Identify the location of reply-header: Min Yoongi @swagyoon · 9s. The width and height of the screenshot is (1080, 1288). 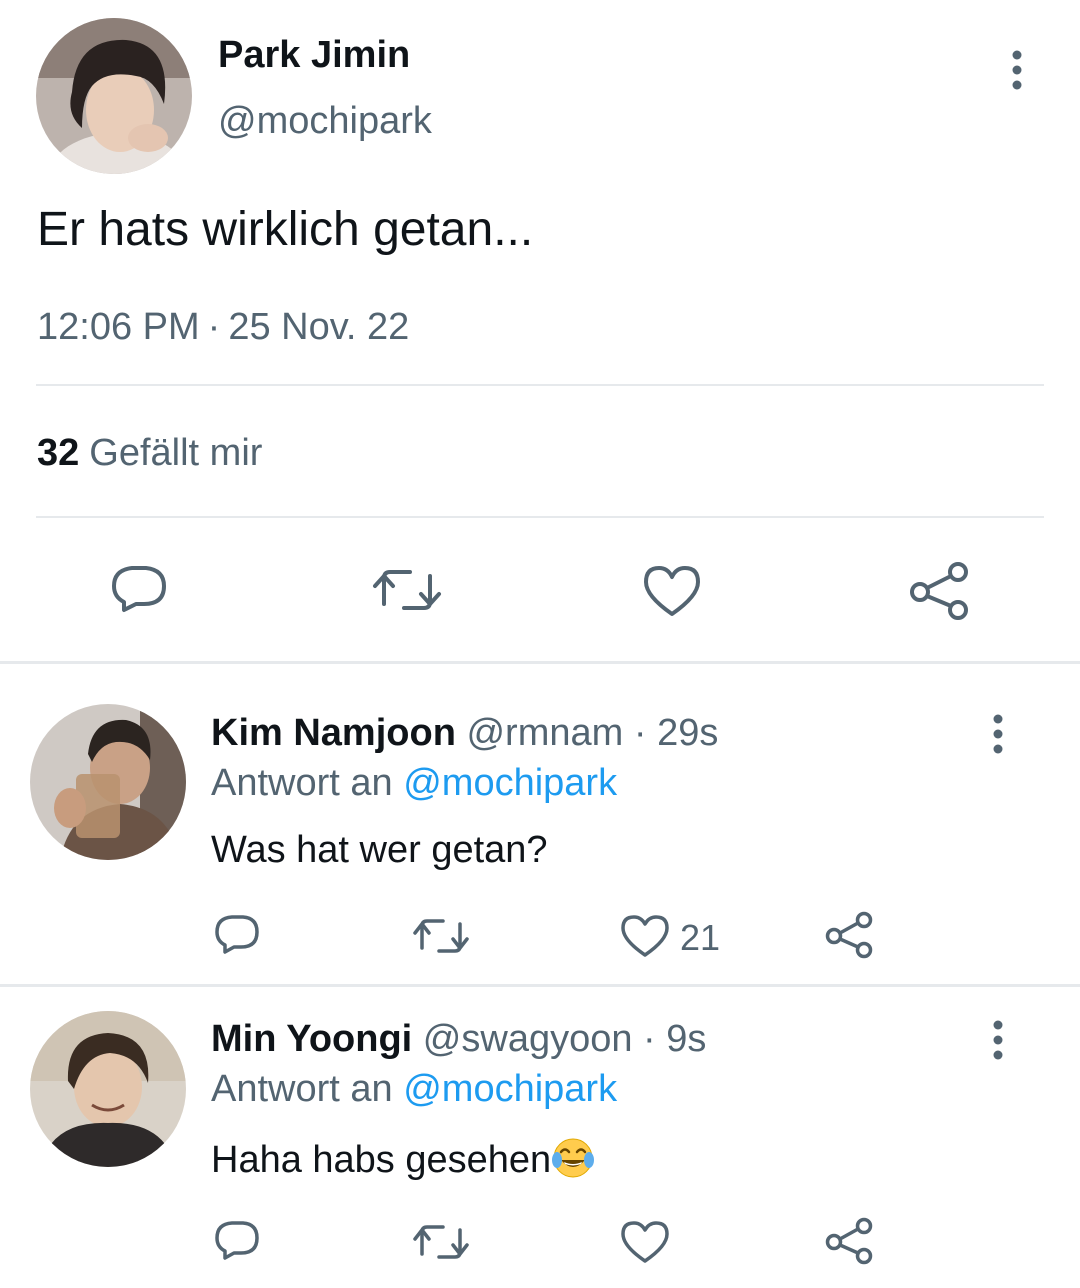
(458, 1039).